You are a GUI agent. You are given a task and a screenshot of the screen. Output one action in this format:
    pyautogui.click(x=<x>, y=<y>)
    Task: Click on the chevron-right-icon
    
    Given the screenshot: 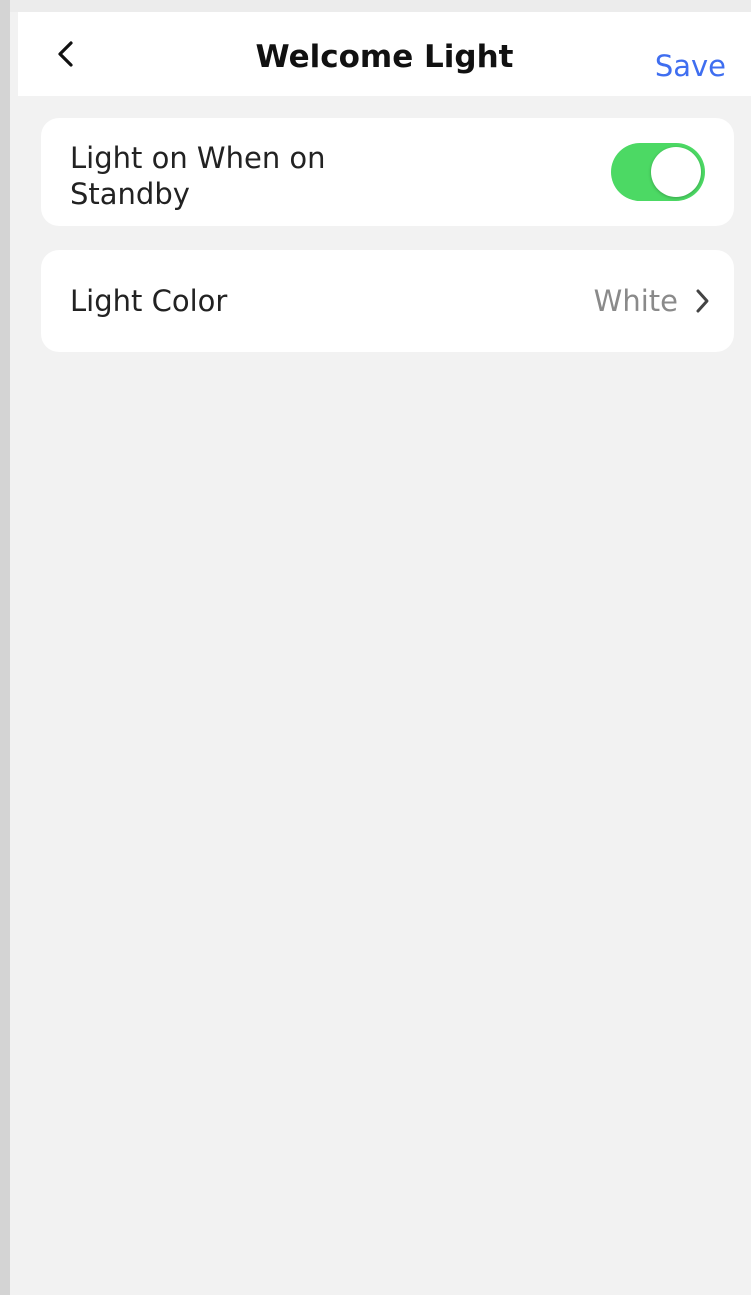 What is the action you would take?
    pyautogui.click(x=702, y=301)
    